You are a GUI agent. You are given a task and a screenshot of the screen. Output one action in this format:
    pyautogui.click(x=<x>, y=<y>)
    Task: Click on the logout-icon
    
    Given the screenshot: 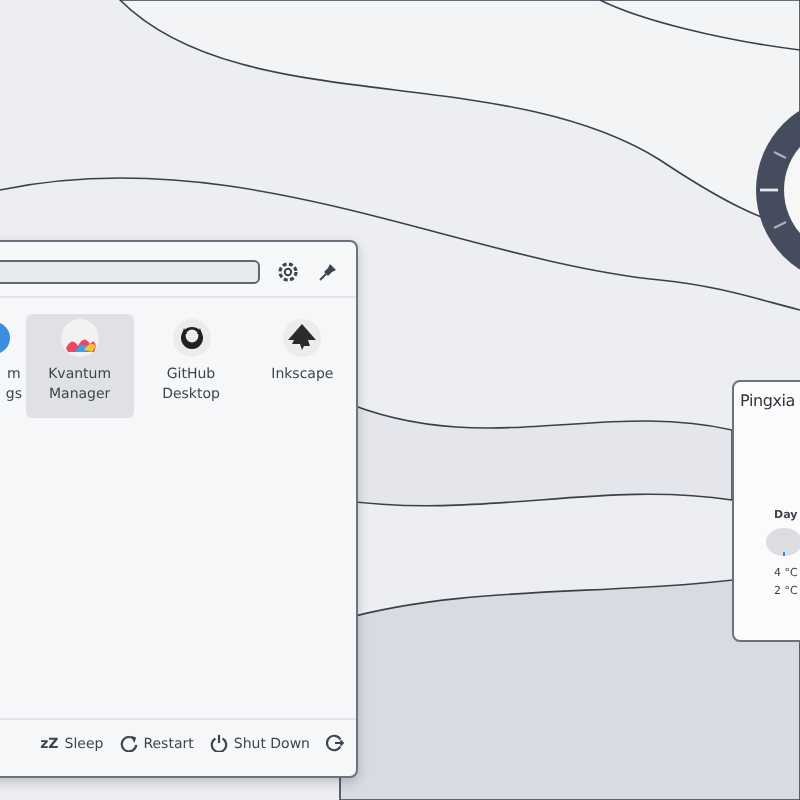 What is the action you would take?
    pyautogui.click(x=335, y=743)
    